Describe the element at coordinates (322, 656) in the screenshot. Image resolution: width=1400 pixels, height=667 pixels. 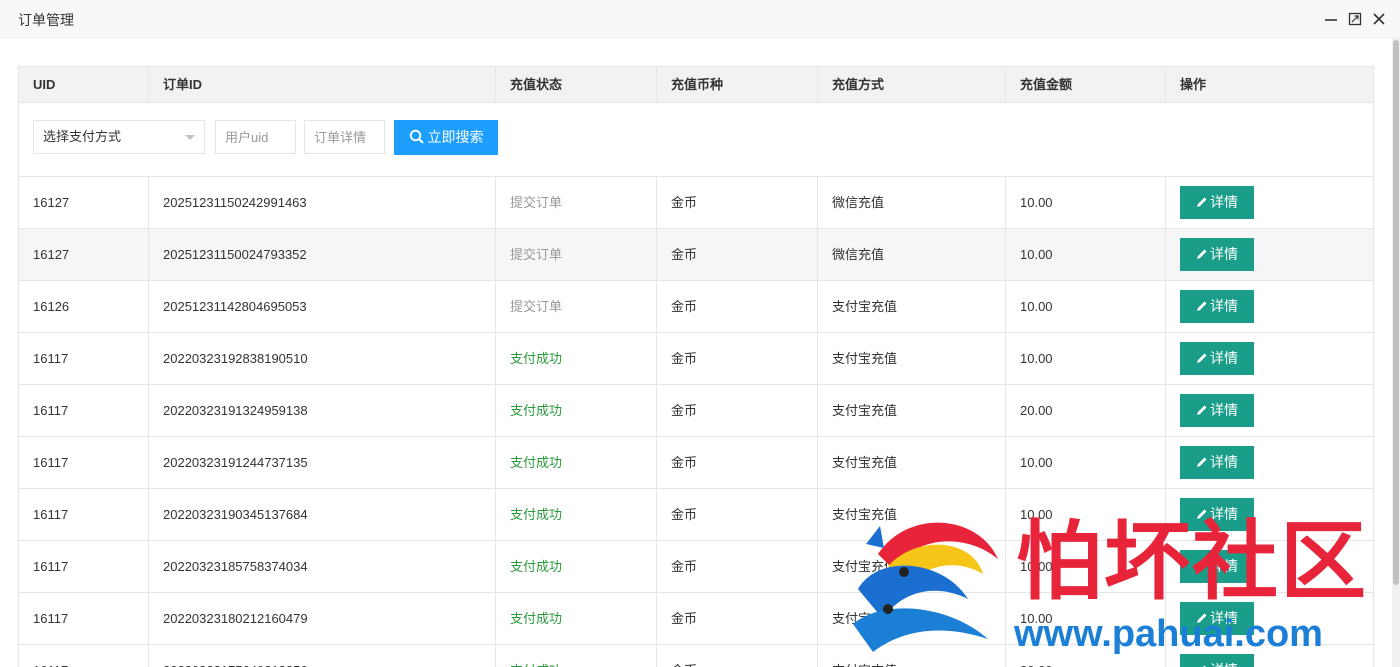
I see `cell-order-id: 20220323175649813856` at that location.